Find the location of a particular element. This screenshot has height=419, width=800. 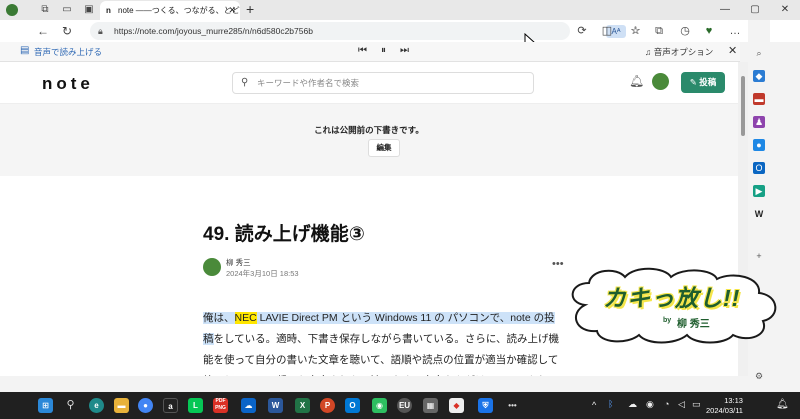

tab-list-icon: ▣ is located at coordinates (89, 10).